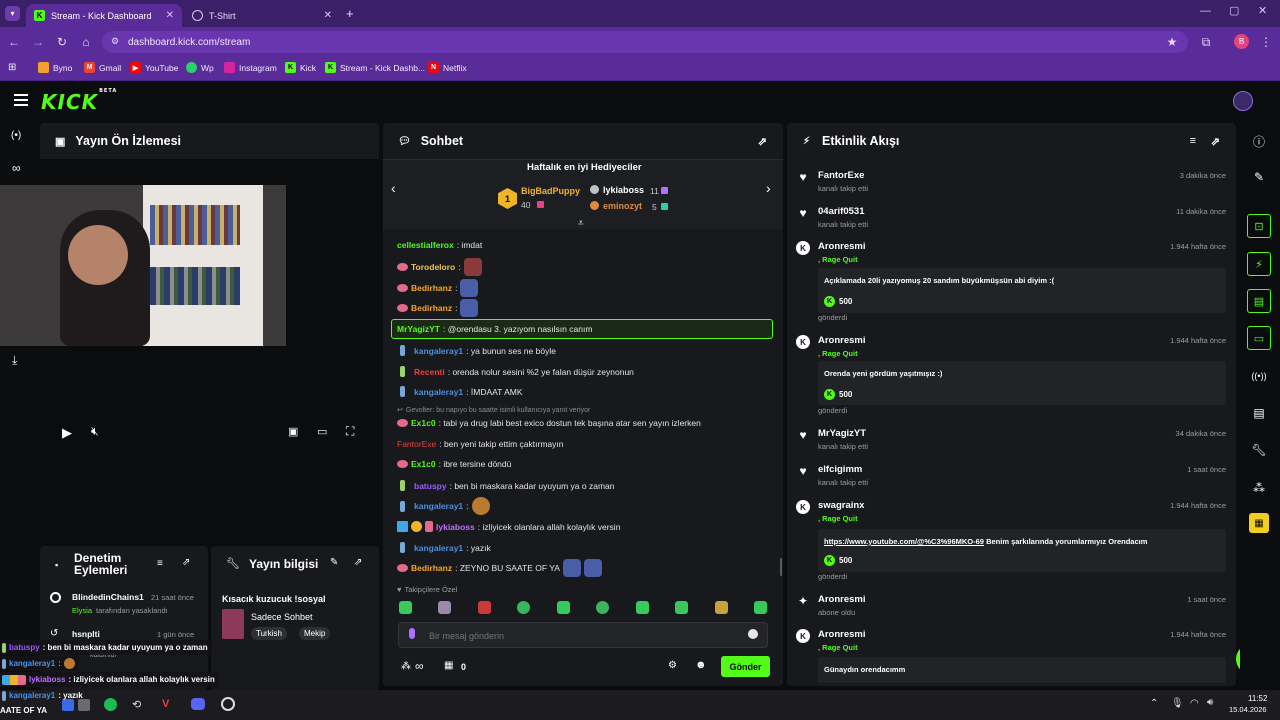 This screenshot has width=1280, height=720. What do you see at coordinates (282, 617) in the screenshot?
I see `stream-category: Sadece Sohbet` at bounding box center [282, 617].